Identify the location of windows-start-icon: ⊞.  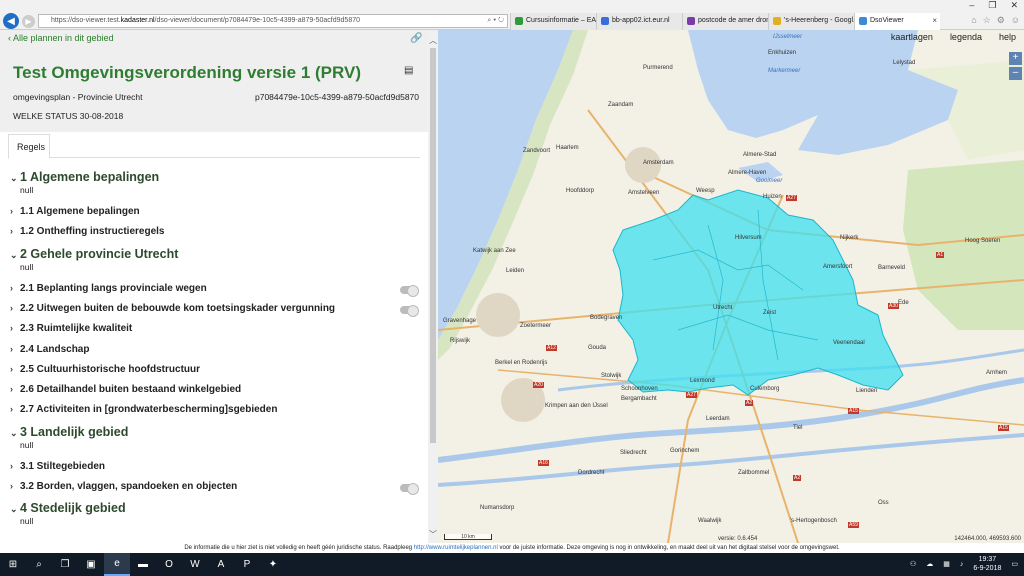
(13, 564).